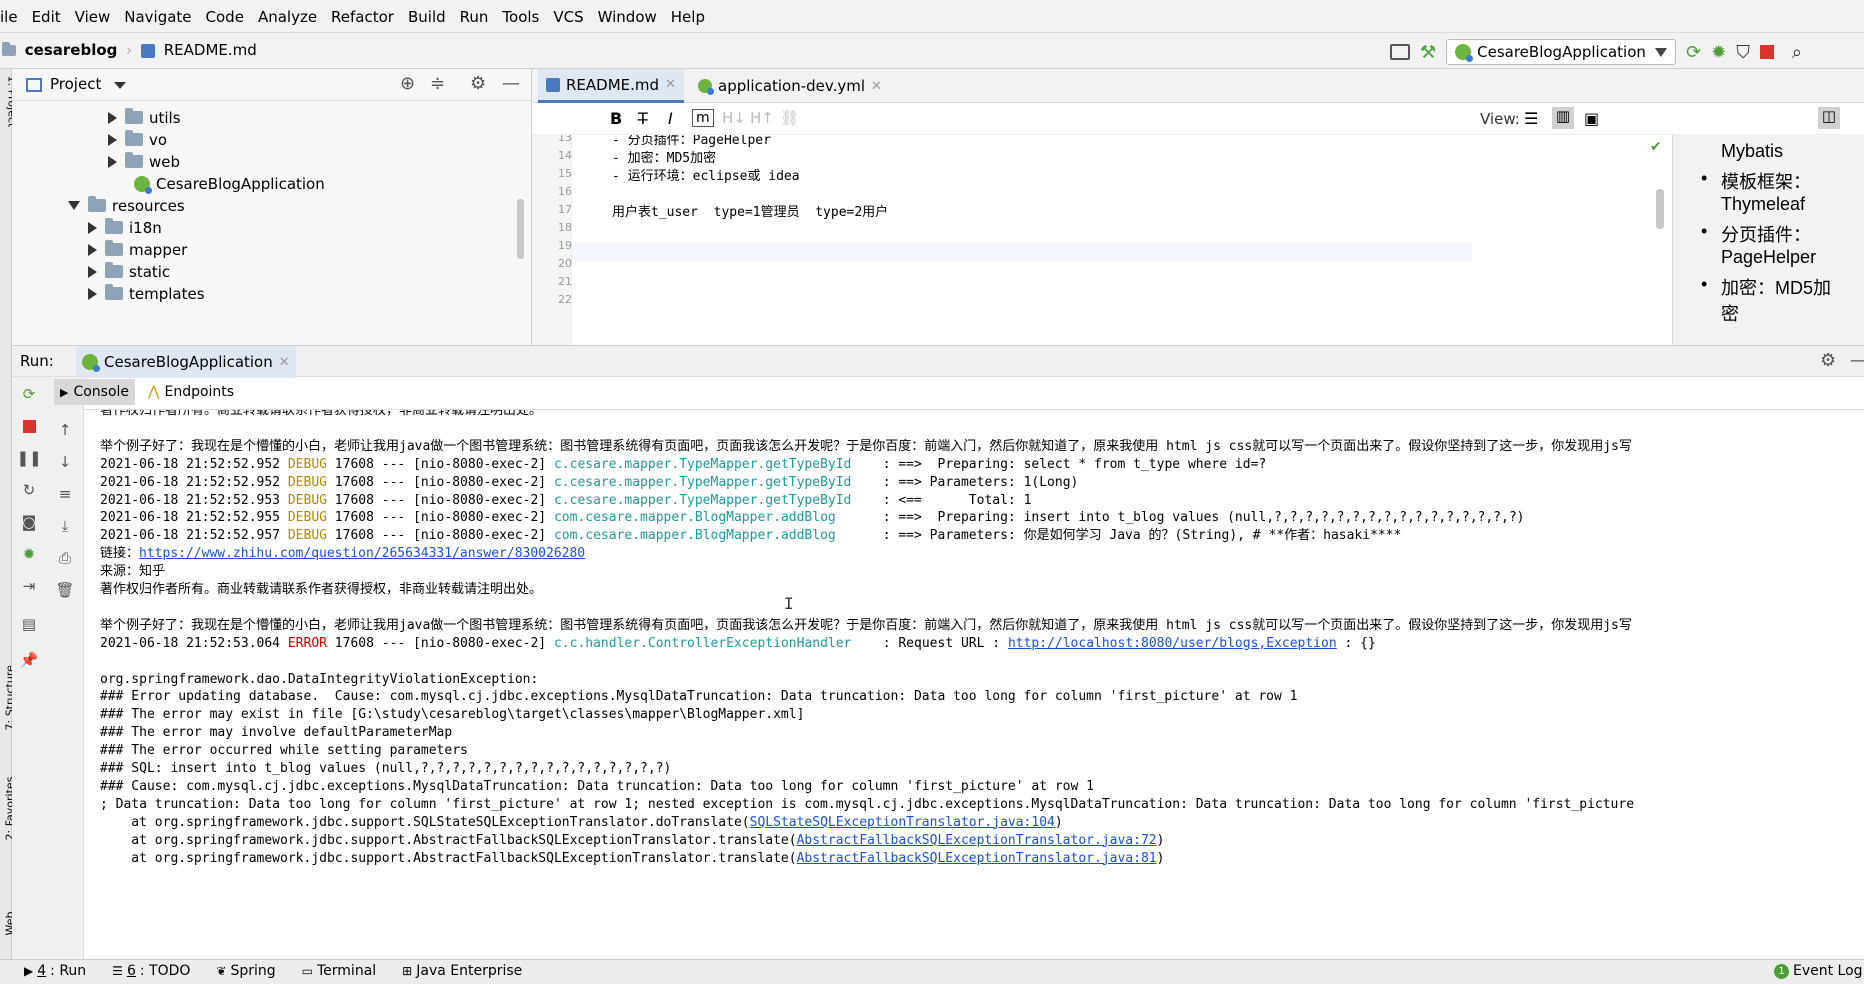 This screenshot has width=1864, height=984. What do you see at coordinates (157, 17) in the screenshot?
I see `menu-item-navigate: Navigate` at bounding box center [157, 17].